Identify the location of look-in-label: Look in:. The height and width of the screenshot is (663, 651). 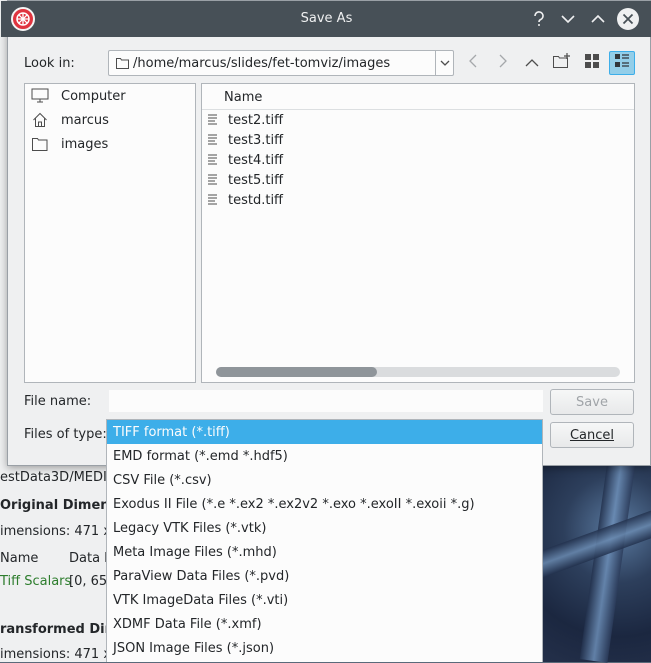
(49, 63).